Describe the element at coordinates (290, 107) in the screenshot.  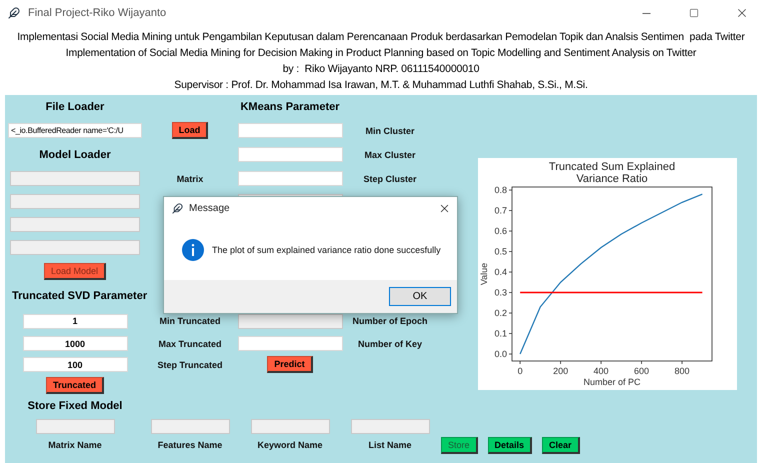
I see `section-heading: KMeans Parameter` at that location.